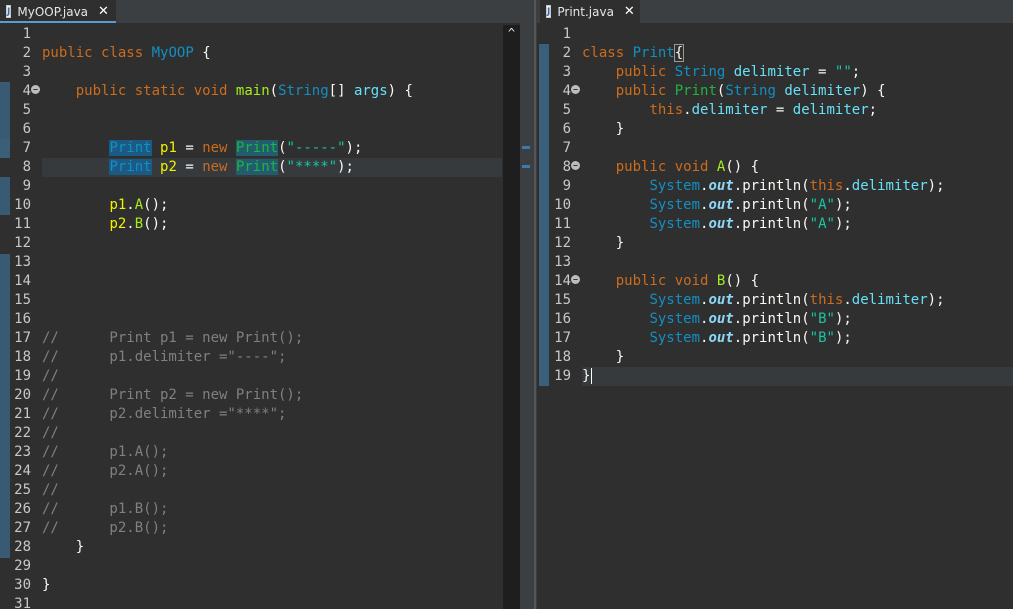  Describe the element at coordinates (26, 148) in the screenshot. I see `line-number: 7` at that location.